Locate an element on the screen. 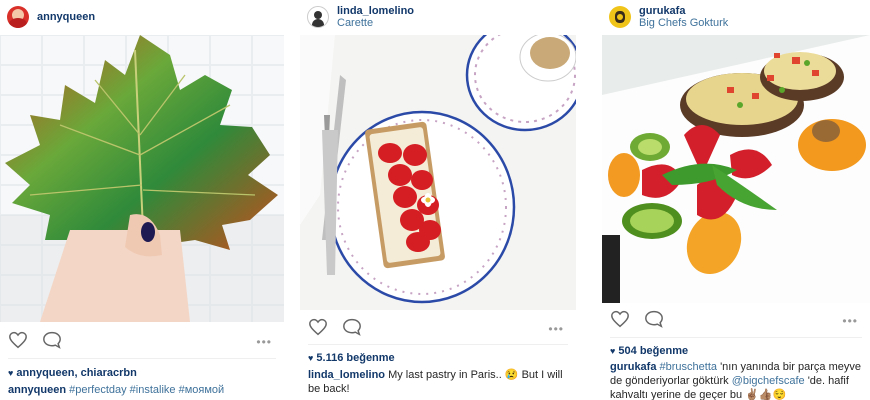 The image size is (870, 400). caption-mention: @bigchefscafe is located at coordinates (768, 381).